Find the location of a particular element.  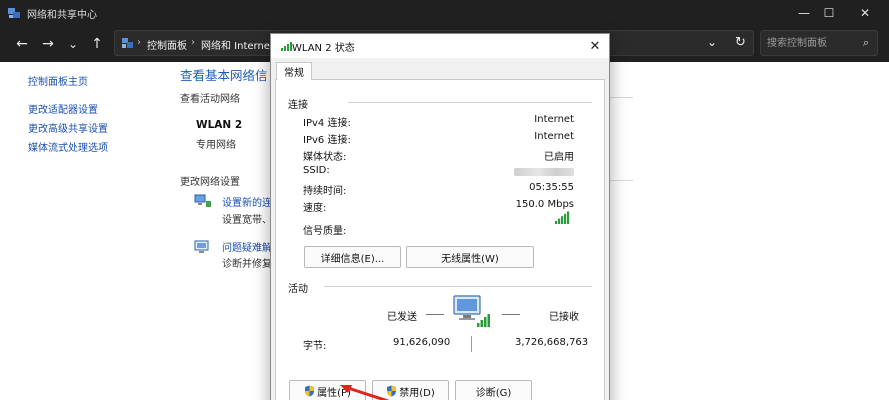

breadcrumb-control-panel: 控制面板 is located at coordinates (167, 44).